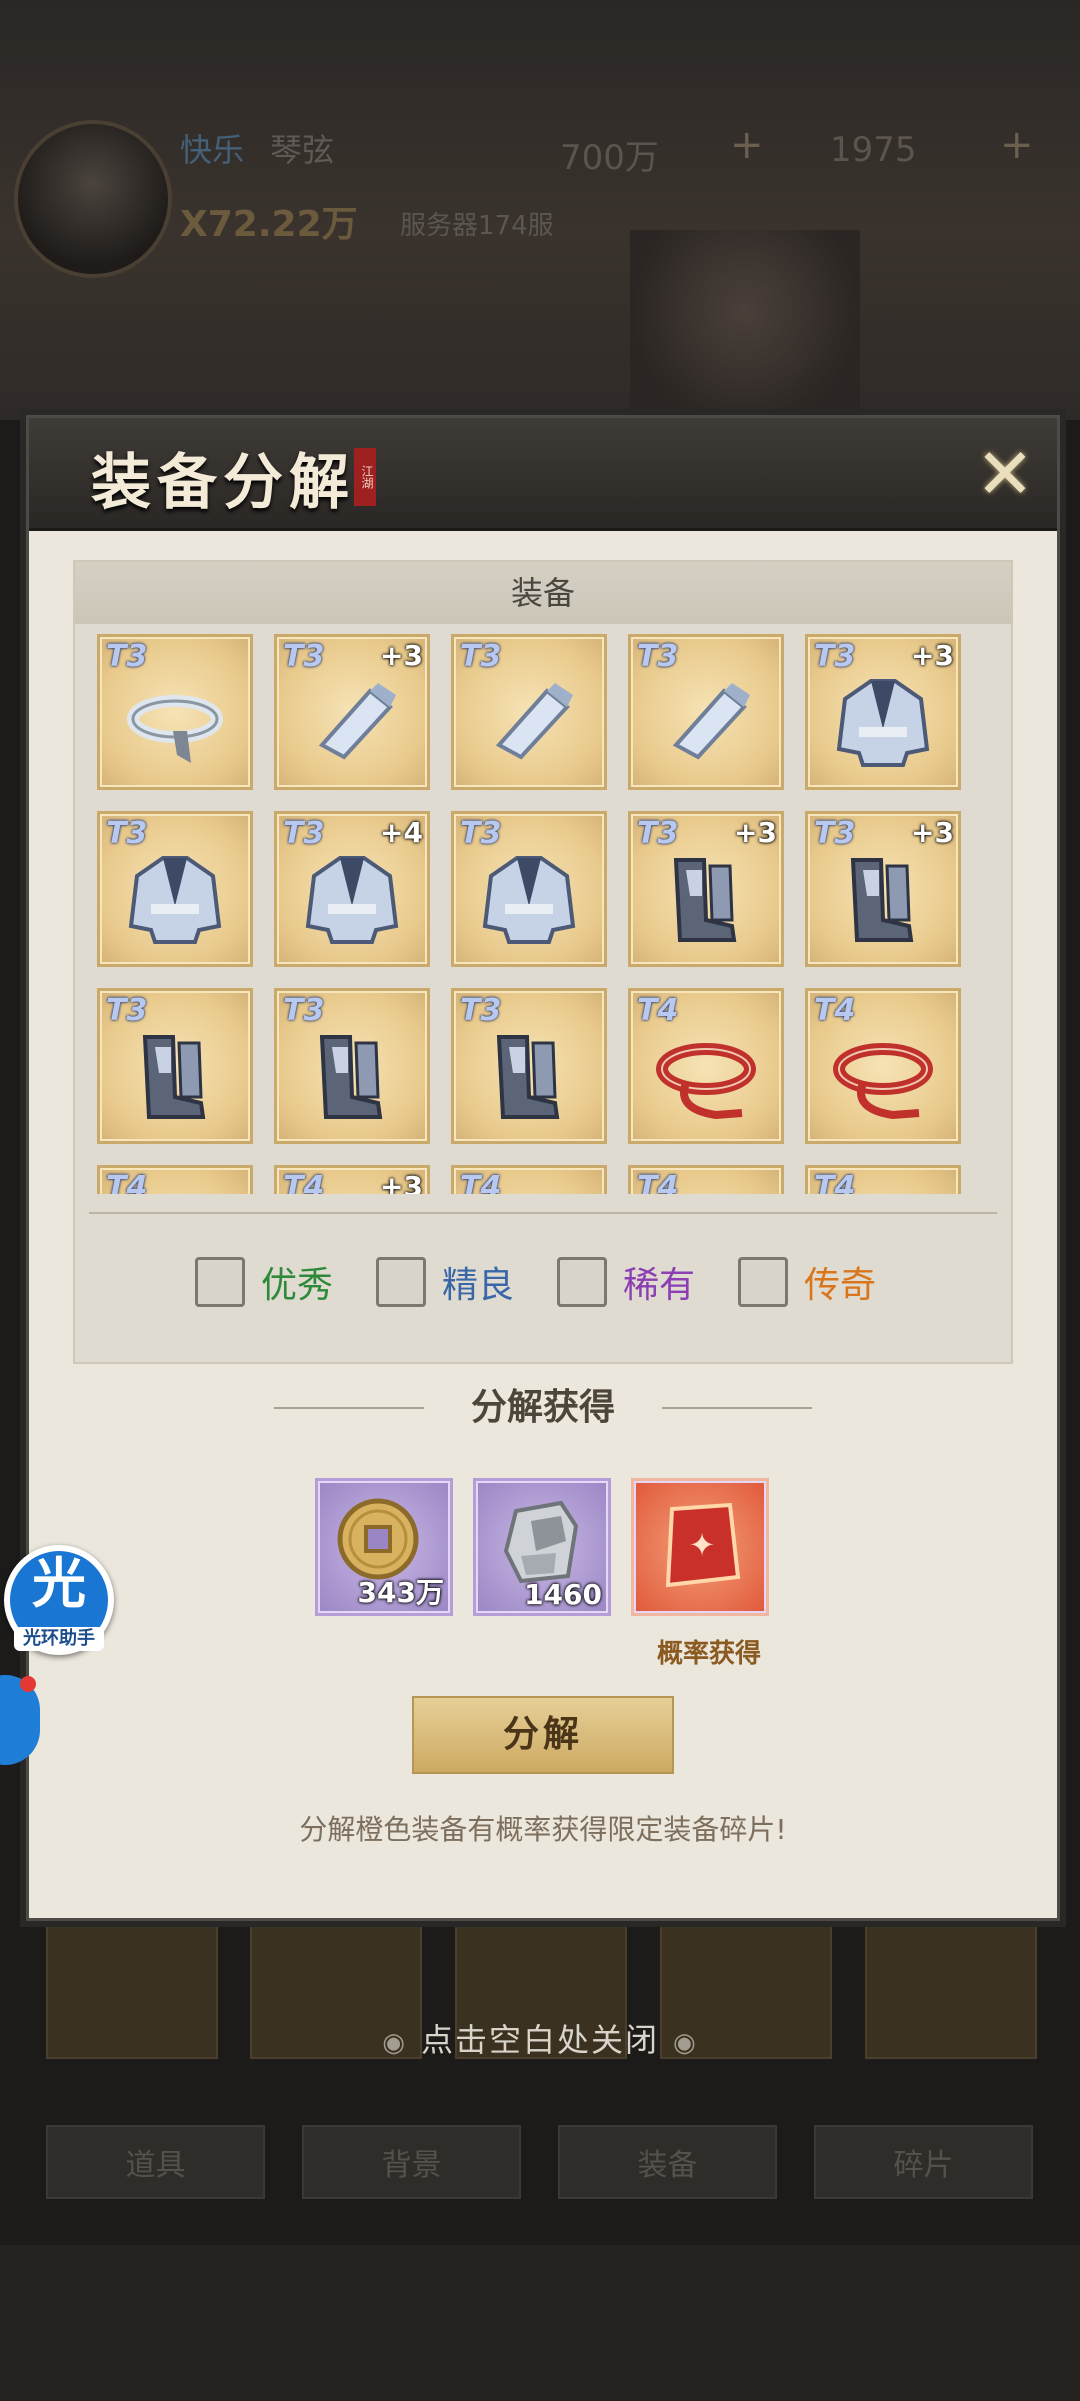 This screenshot has height=2401, width=1080. I want to click on filter-legendary: 传奇, so click(807, 1282).